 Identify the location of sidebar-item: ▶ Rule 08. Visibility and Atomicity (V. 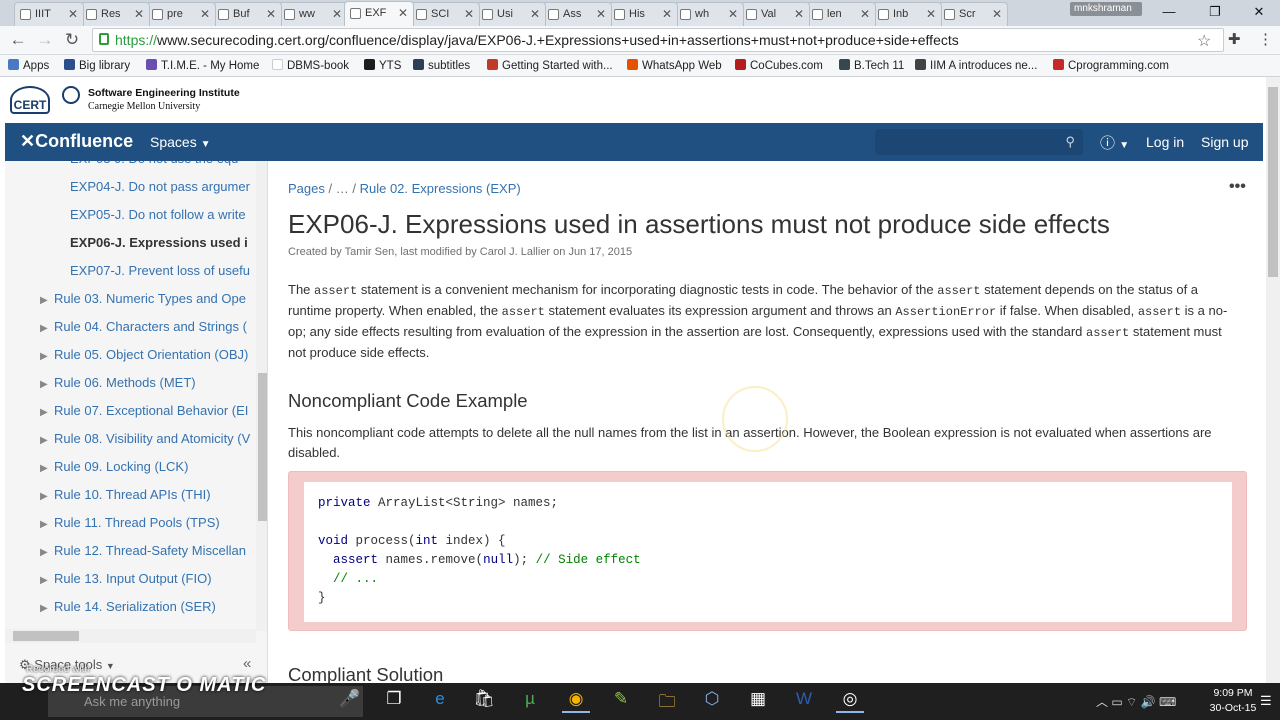
(146, 438).